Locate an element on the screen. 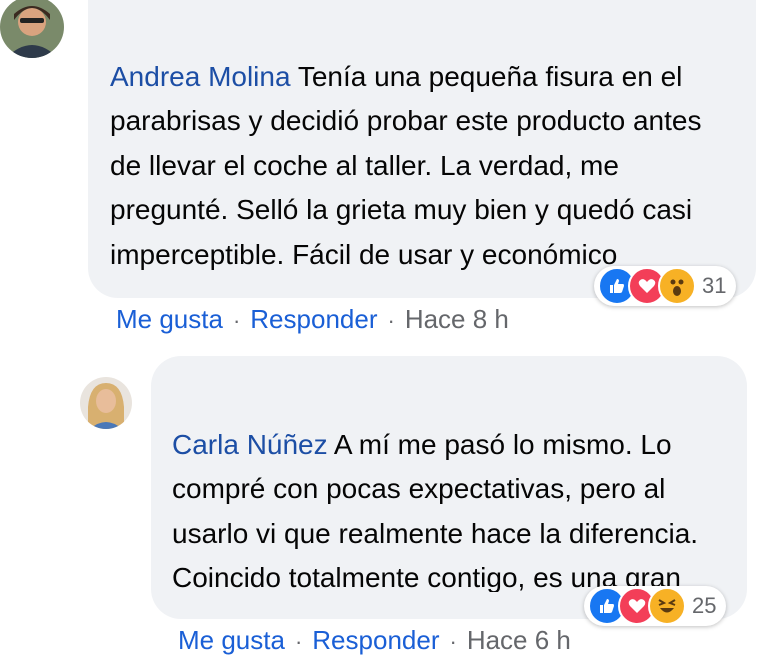 The height and width of the screenshot is (659, 775). comment-actions: Me gusta · Responder · Hace 6 h is located at coordinates (374, 640).